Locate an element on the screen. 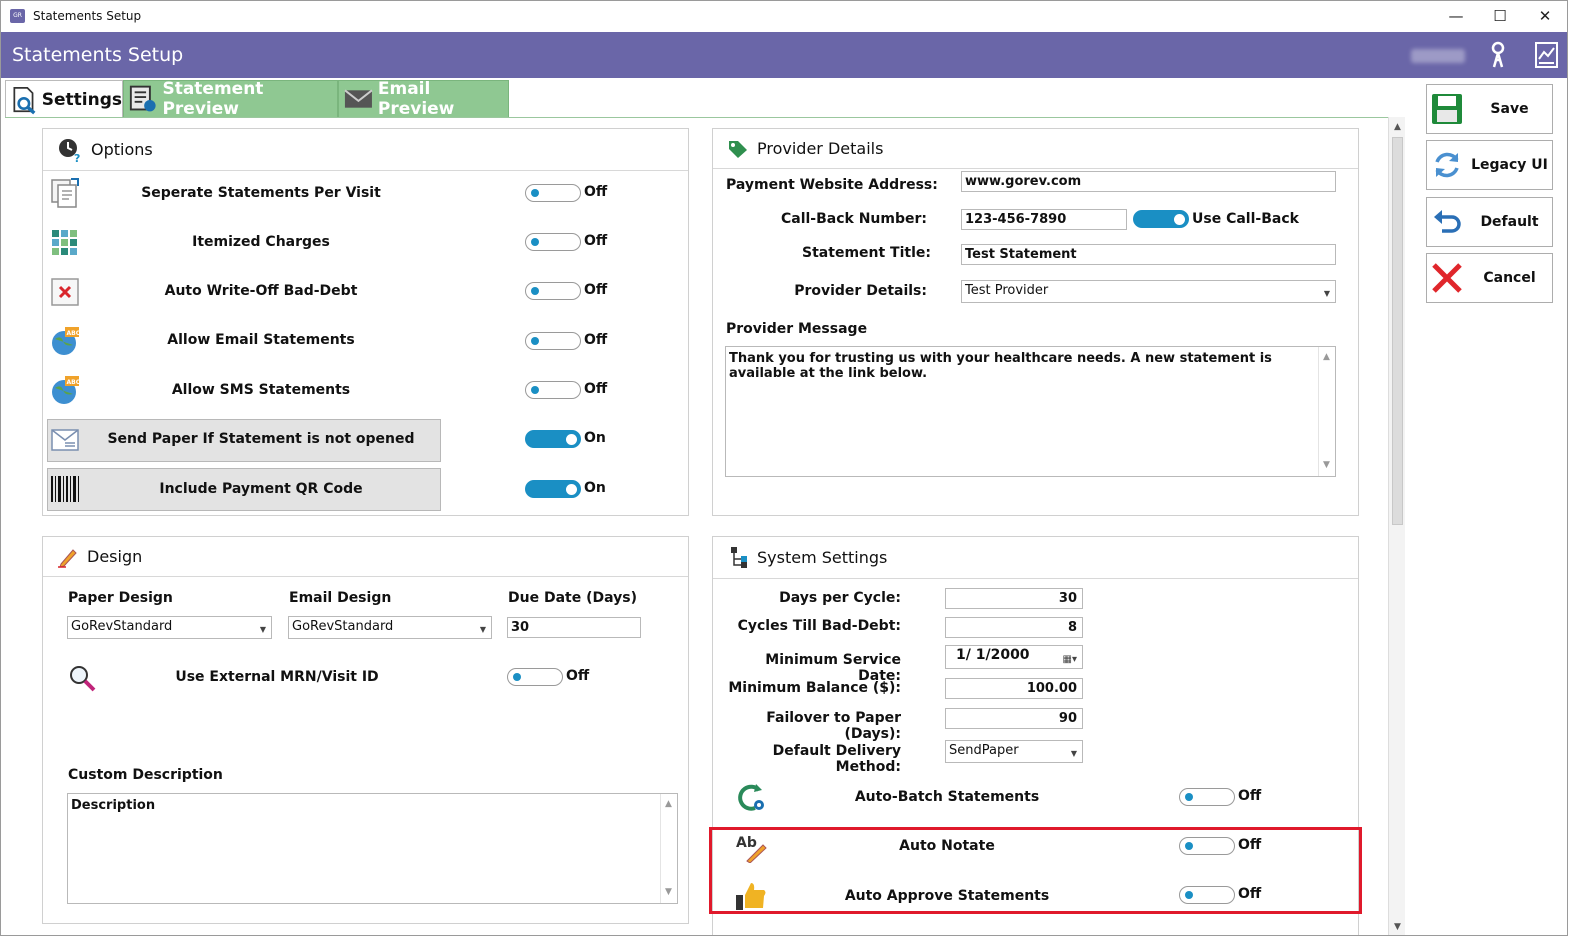 This screenshot has height=950, width=1592. globe-abc-icon: ABC is located at coordinates (66, 341).